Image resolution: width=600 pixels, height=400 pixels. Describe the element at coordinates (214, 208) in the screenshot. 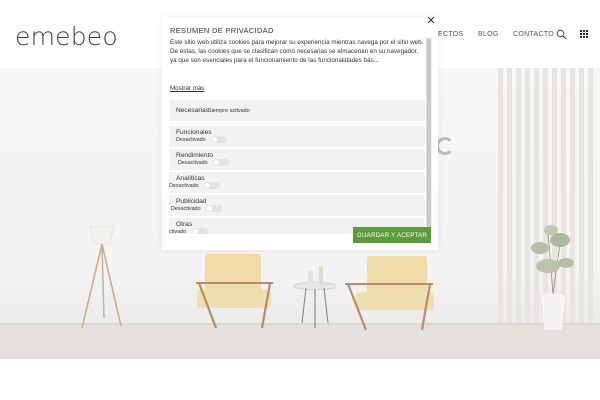

I see `toggle-publicidad` at that location.